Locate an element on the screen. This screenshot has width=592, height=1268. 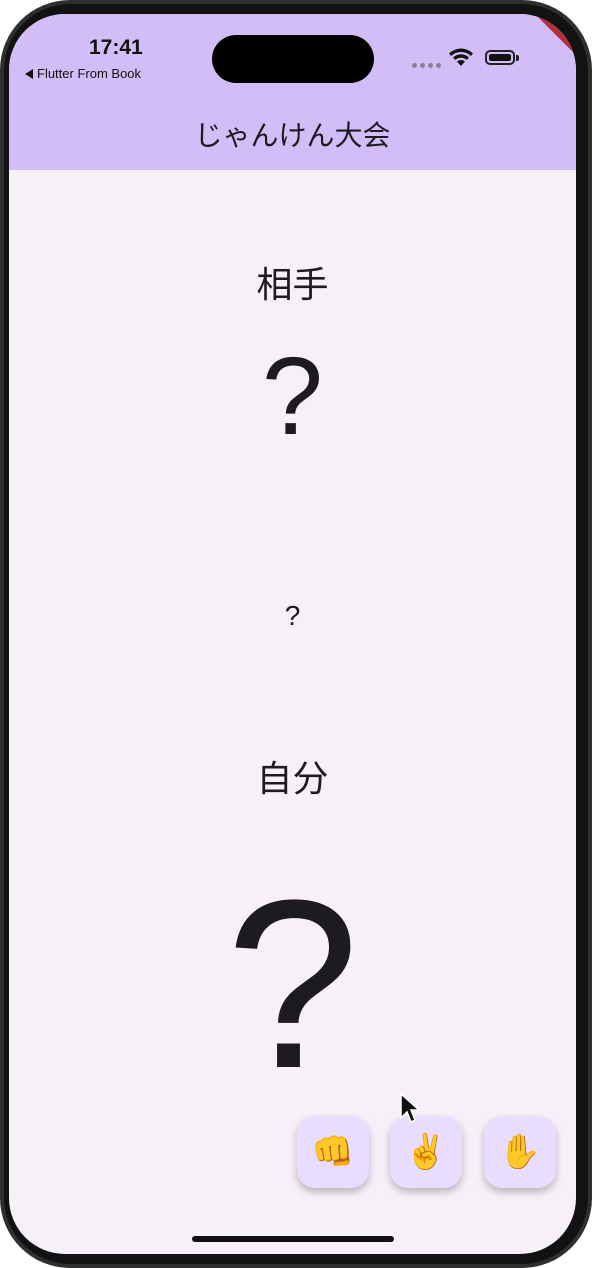
mouse-cursor-icon is located at coordinates (410, 1108).